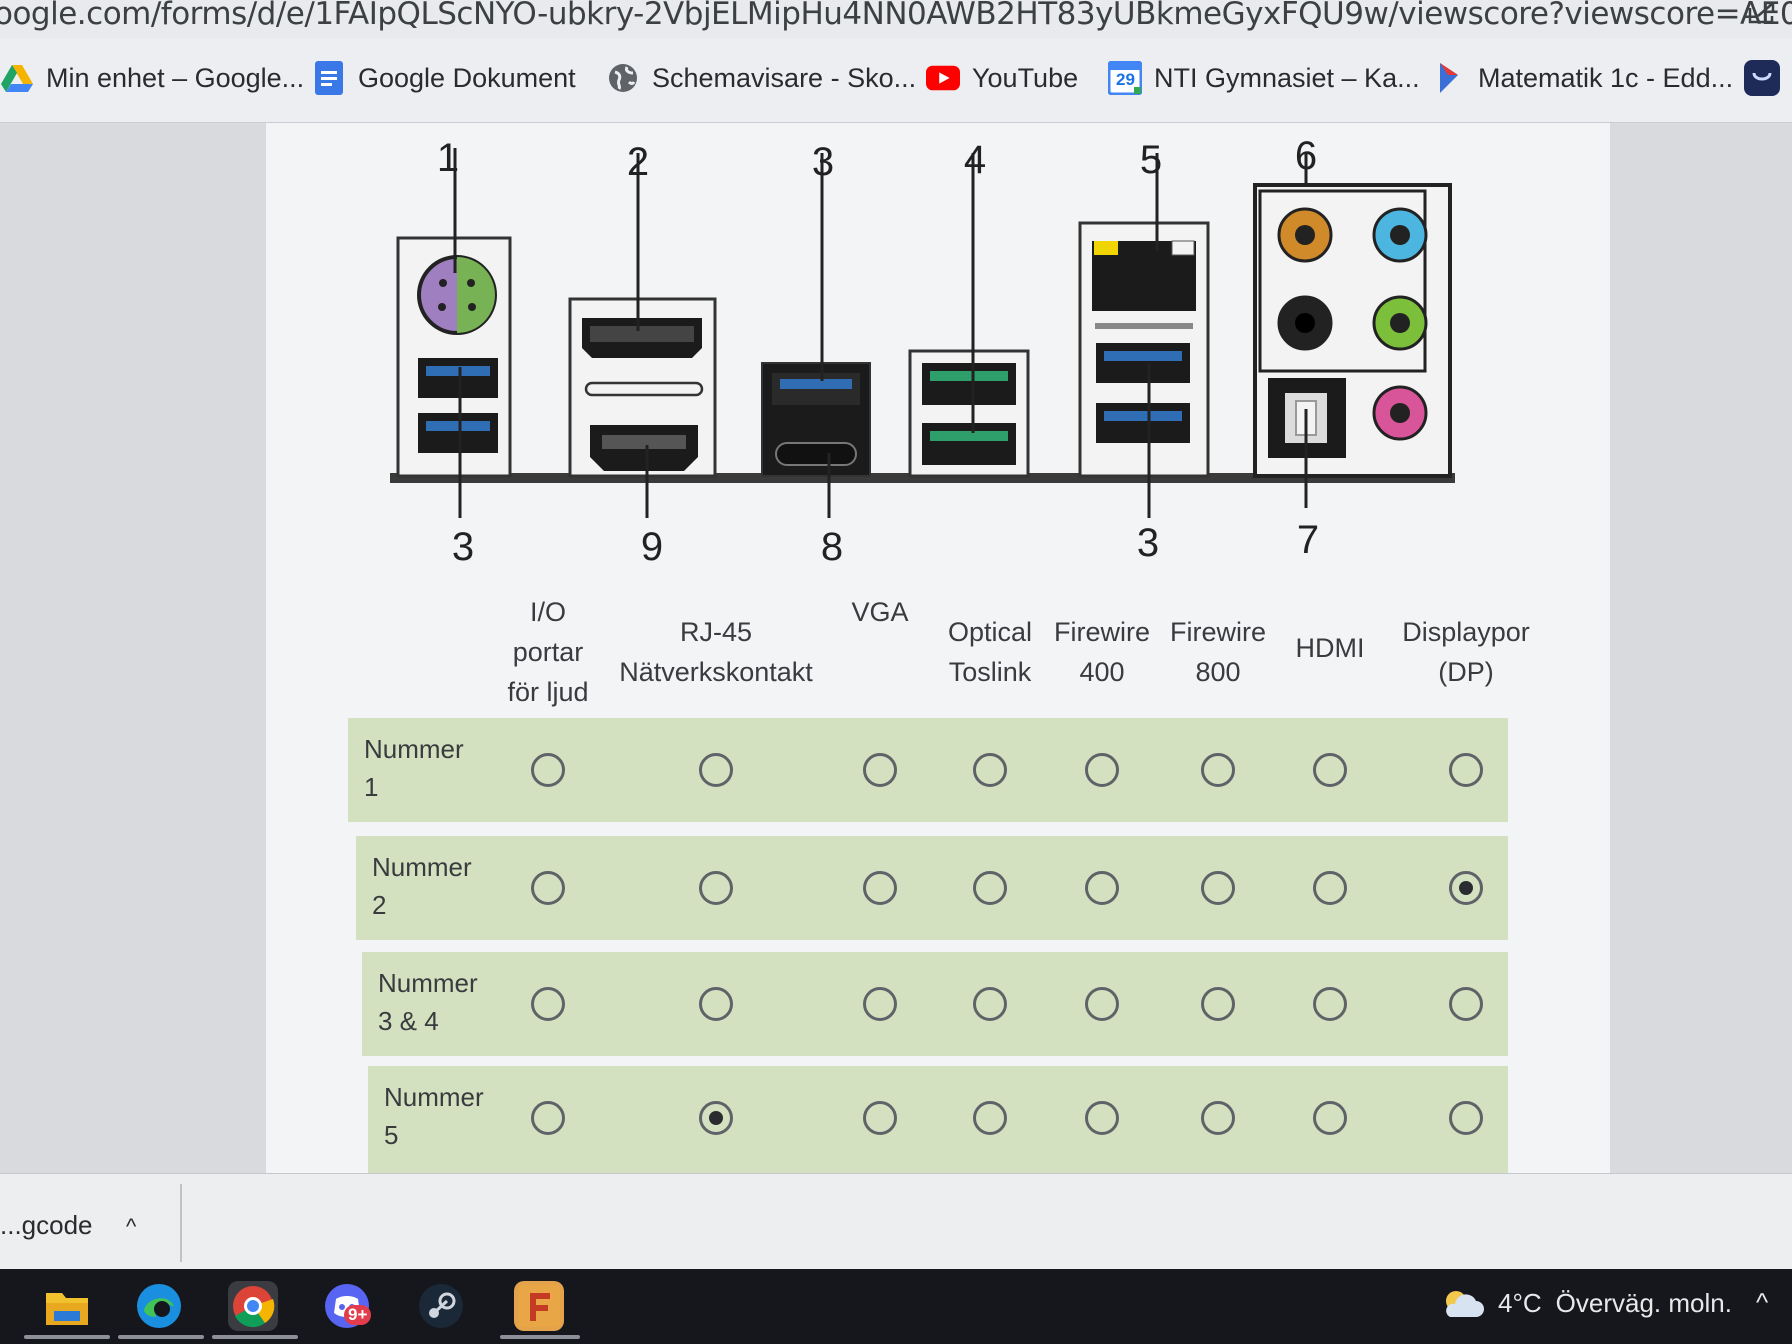 This screenshot has height=1344, width=1792. Describe the element at coordinates (181, 1223) in the screenshot. I see `download-separator` at that location.